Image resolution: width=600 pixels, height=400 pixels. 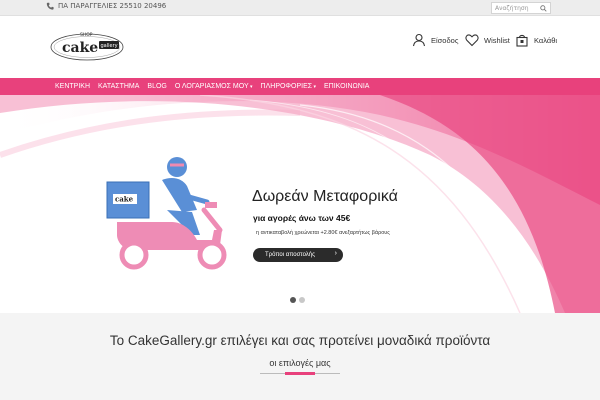 I want to click on nav-item-home: ΚΕΝΤΡΙΚΗ, so click(x=72, y=86).